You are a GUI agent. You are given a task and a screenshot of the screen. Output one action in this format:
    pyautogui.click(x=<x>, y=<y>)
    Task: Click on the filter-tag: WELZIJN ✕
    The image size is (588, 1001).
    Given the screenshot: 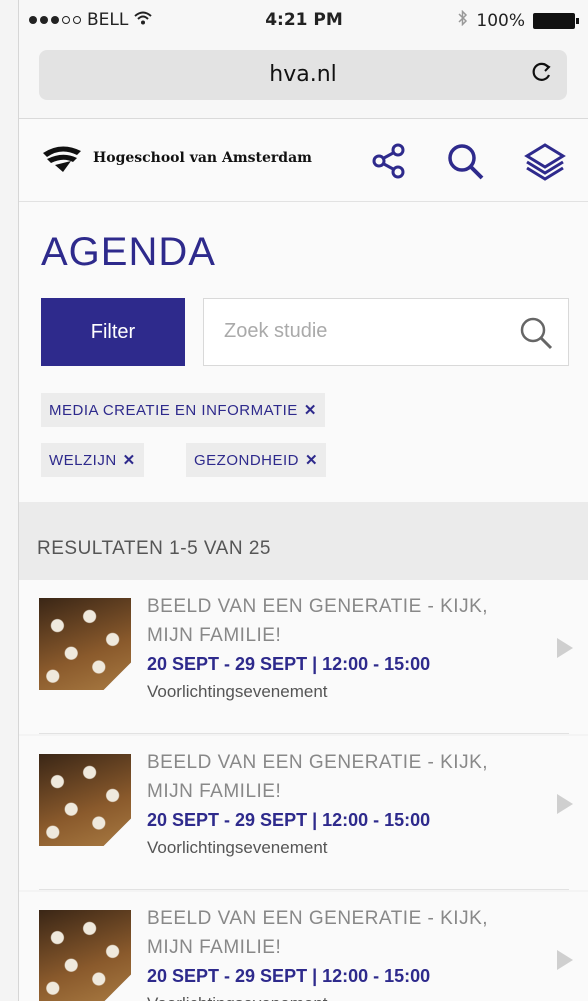 What is the action you would take?
    pyautogui.click(x=92, y=460)
    